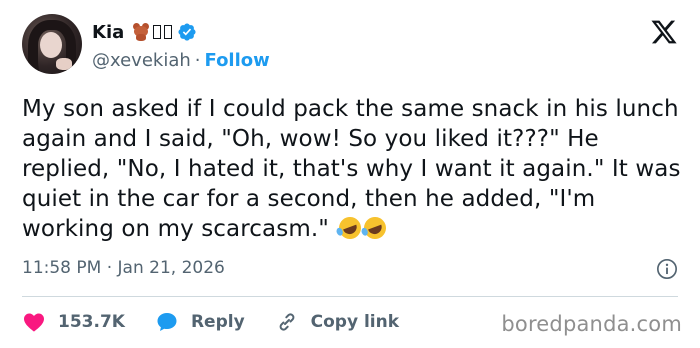 This screenshot has width=700, height=348. What do you see at coordinates (34, 322) in the screenshot?
I see `heart-icon` at bounding box center [34, 322].